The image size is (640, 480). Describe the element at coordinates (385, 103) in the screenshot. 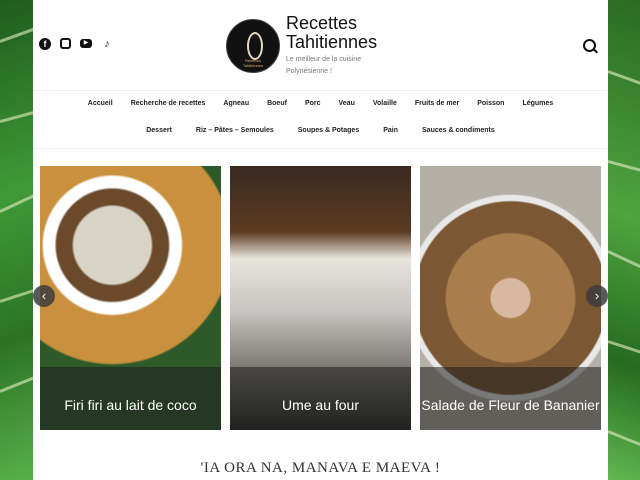

I see `nav-item-volaille: Volaille` at that location.